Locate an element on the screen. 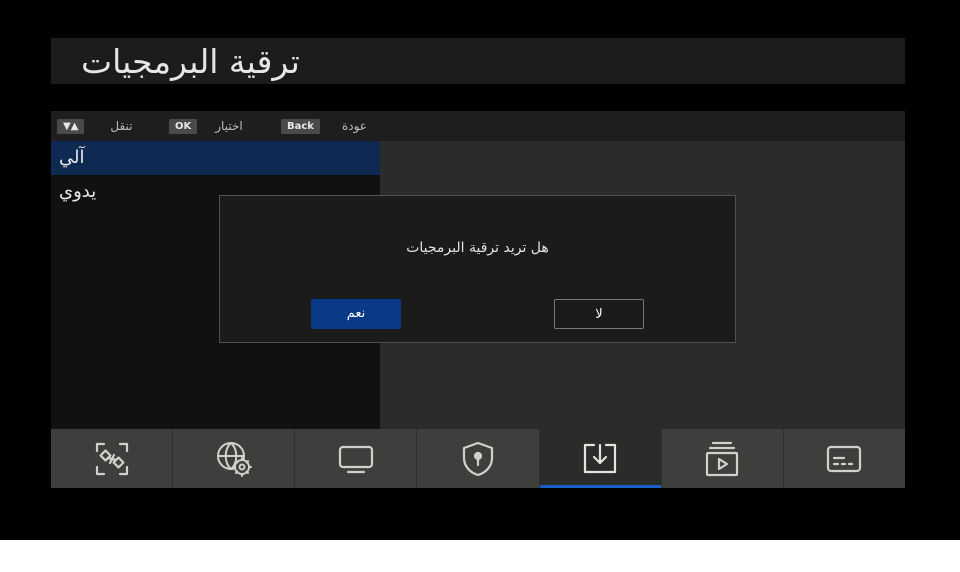 The width and height of the screenshot is (960, 572). hint-select: OK اختيار is located at coordinates (206, 126).